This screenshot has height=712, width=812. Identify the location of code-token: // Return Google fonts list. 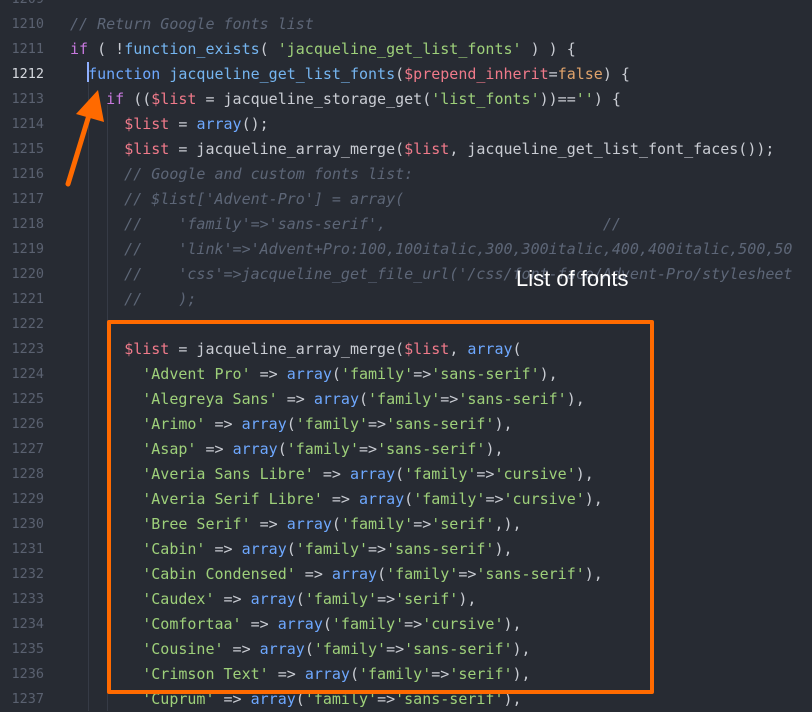
(192, 24).